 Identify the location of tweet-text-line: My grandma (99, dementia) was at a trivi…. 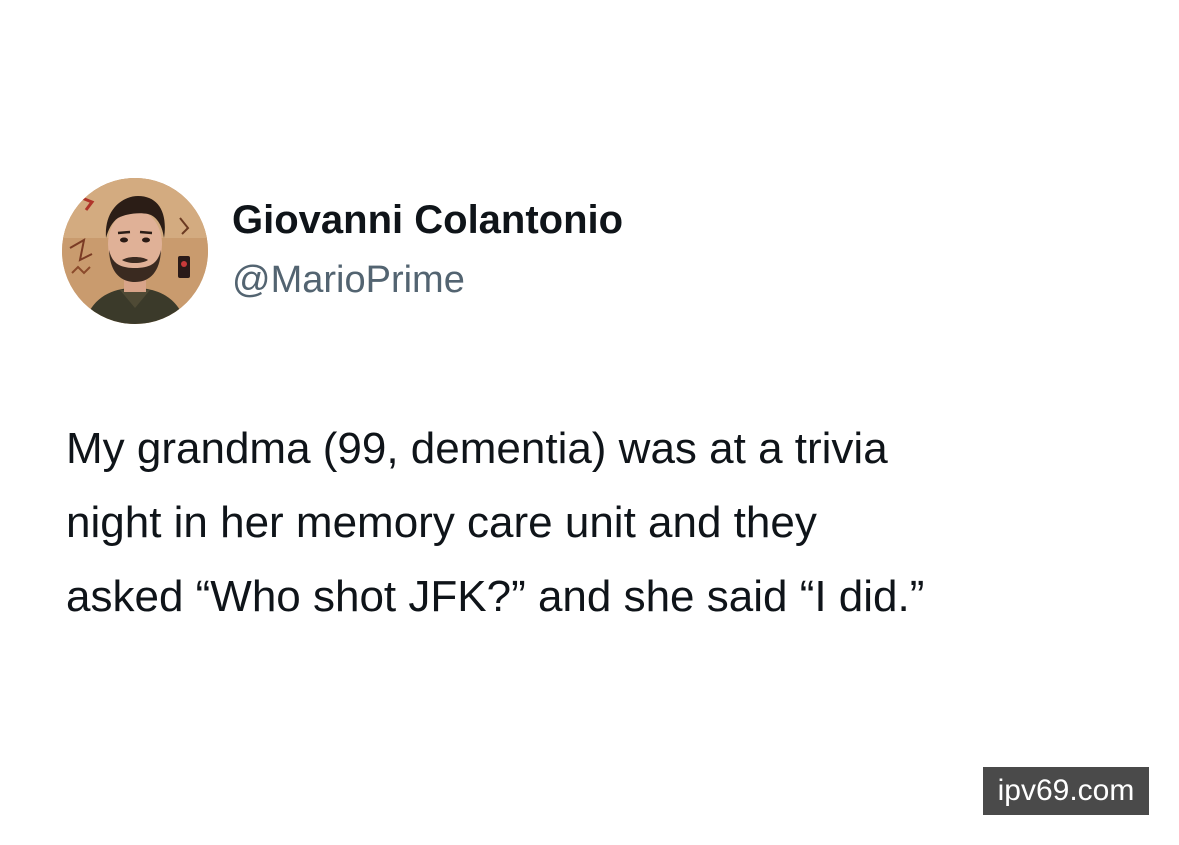
(477, 448).